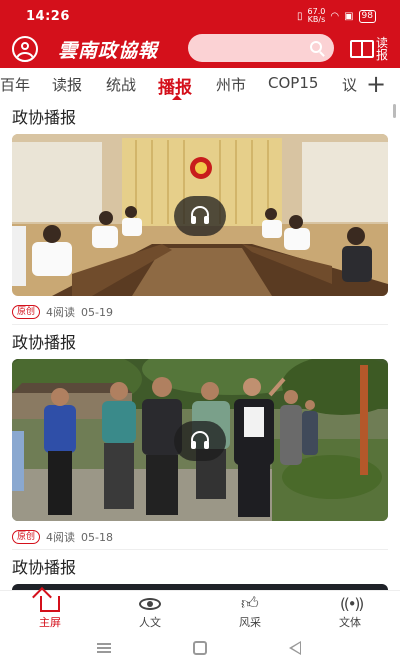  What do you see at coordinates (394, 111) in the screenshot?
I see `scrollbar` at bounding box center [394, 111].